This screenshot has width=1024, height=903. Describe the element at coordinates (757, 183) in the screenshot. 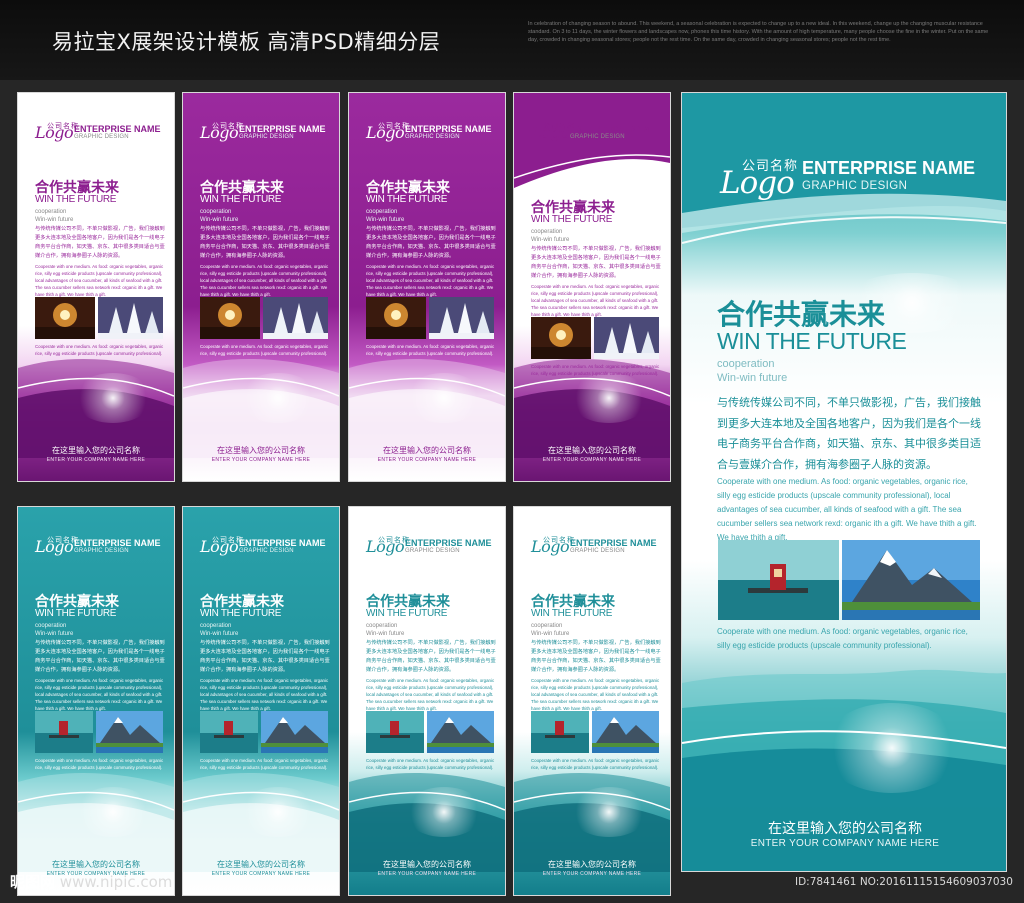

I see `logo-wordmark: Logo` at that location.